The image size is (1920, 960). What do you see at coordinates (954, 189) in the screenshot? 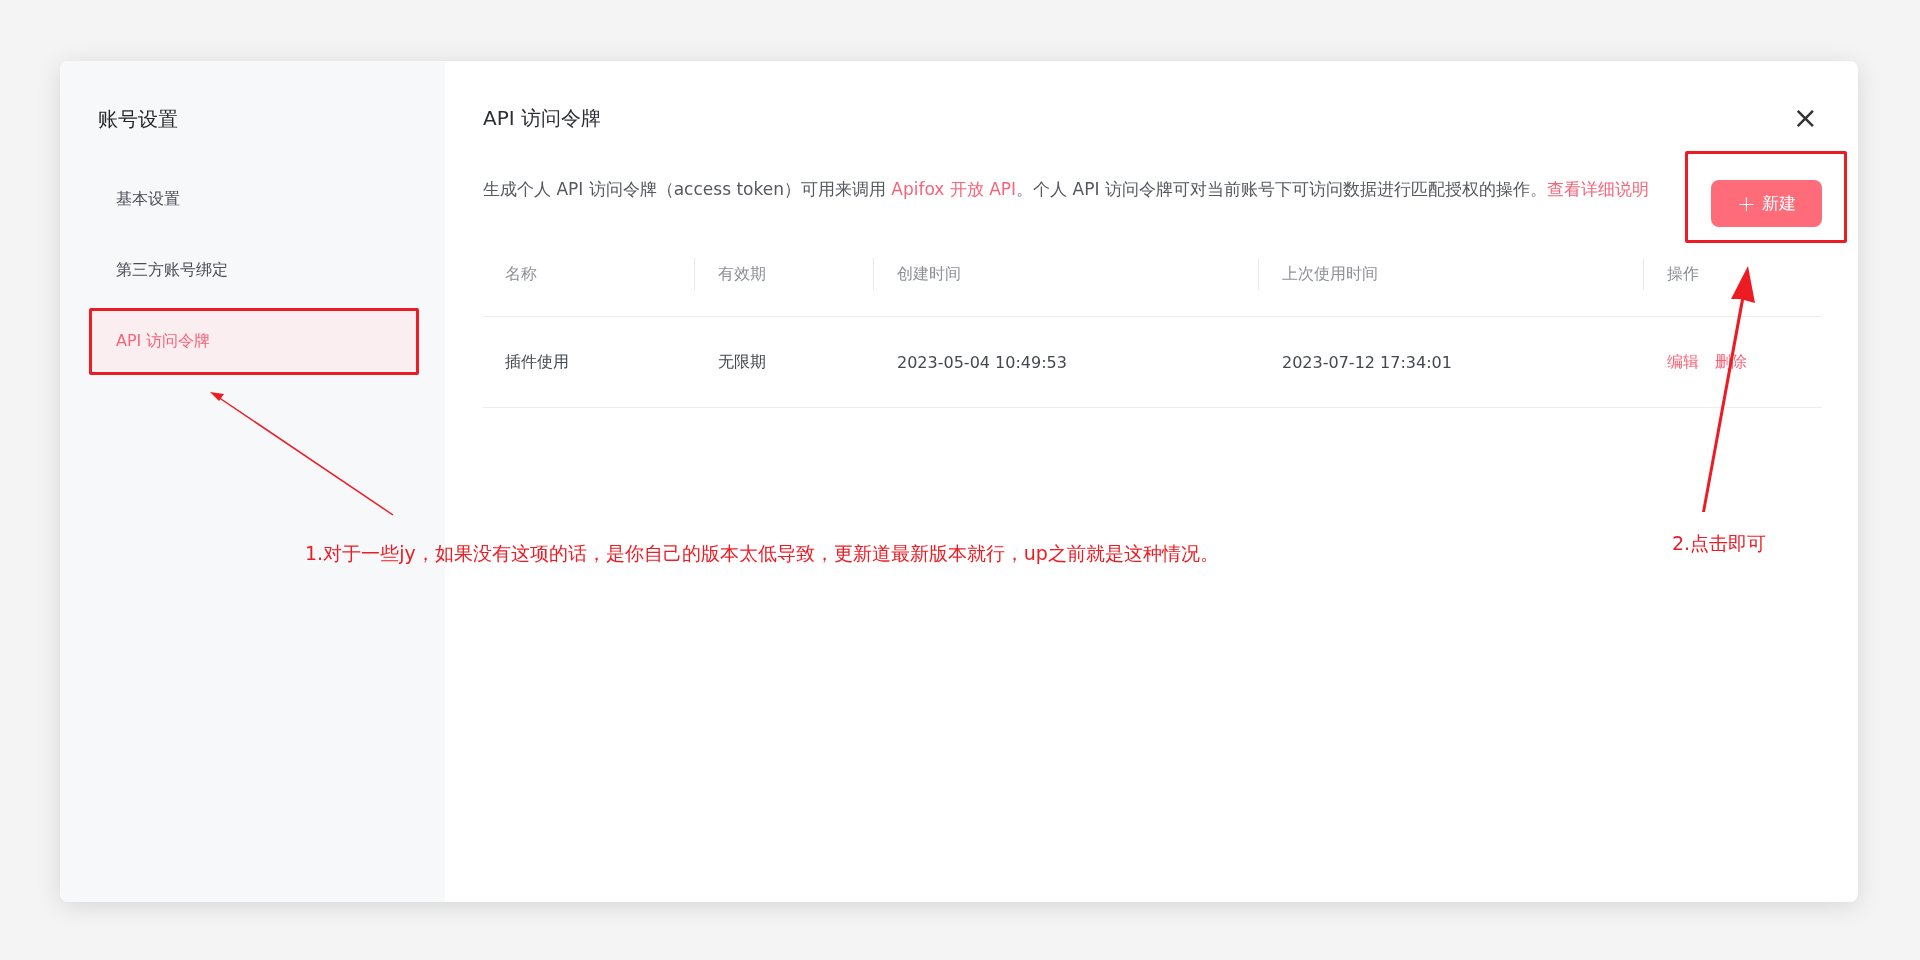
I see `link: Apifox 开放 API` at bounding box center [954, 189].